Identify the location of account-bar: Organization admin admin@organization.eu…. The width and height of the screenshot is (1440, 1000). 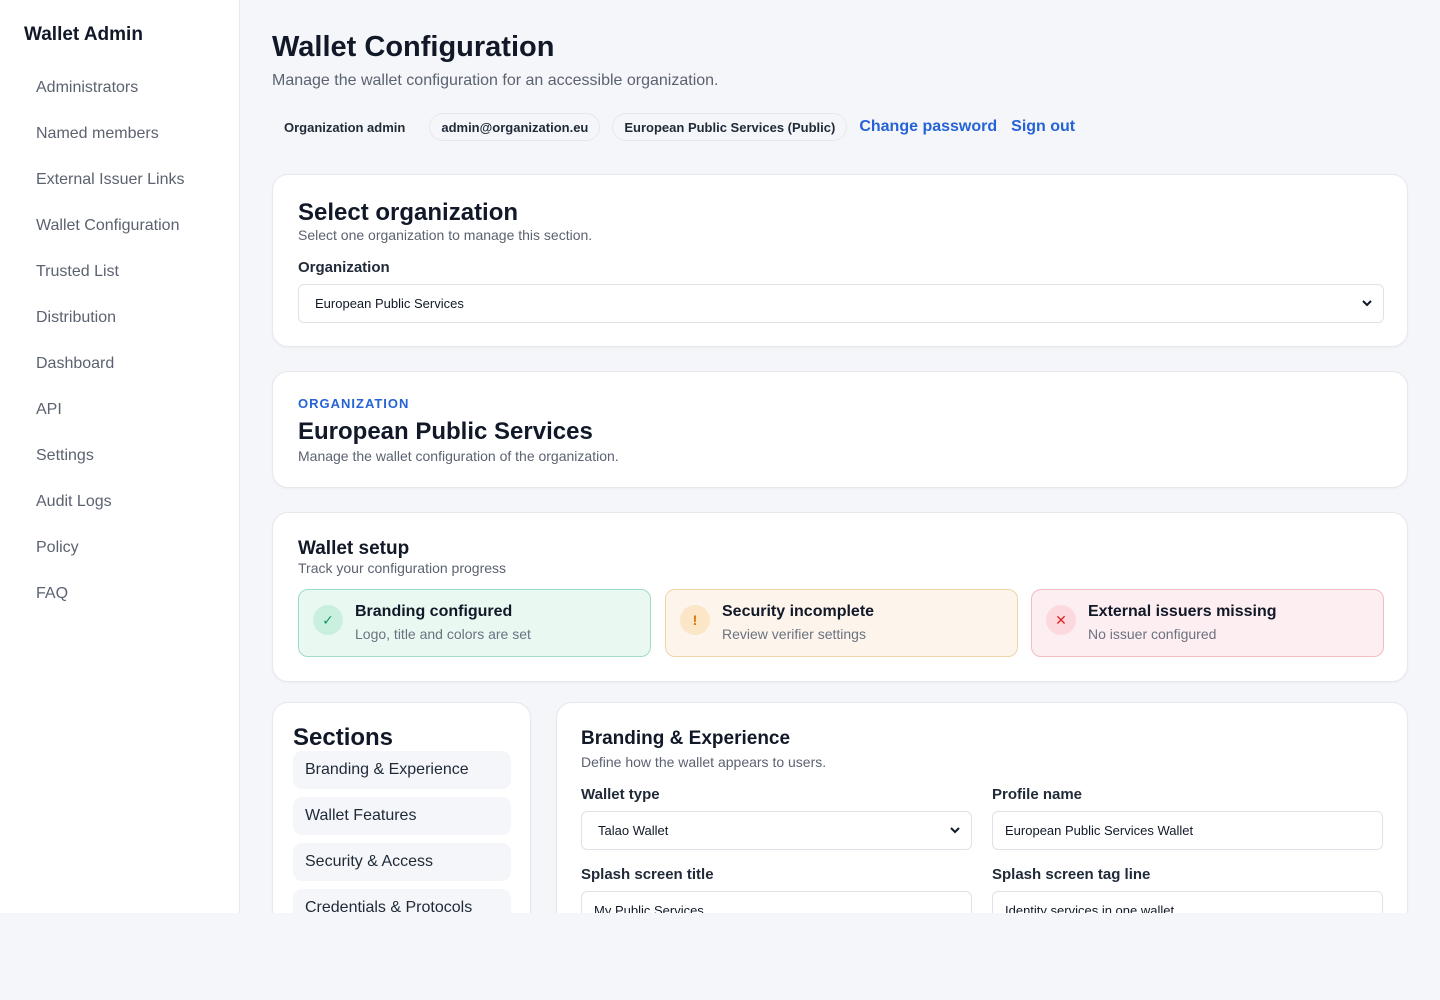
(680, 127).